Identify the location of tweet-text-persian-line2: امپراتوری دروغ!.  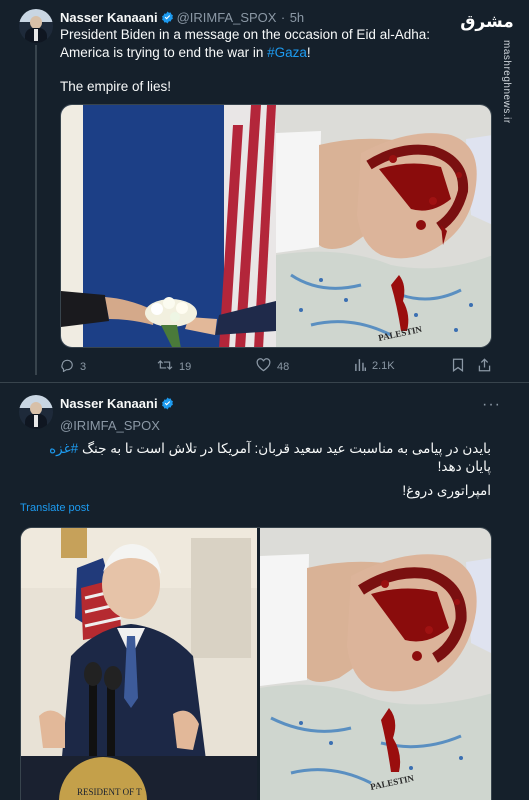
(446, 490).